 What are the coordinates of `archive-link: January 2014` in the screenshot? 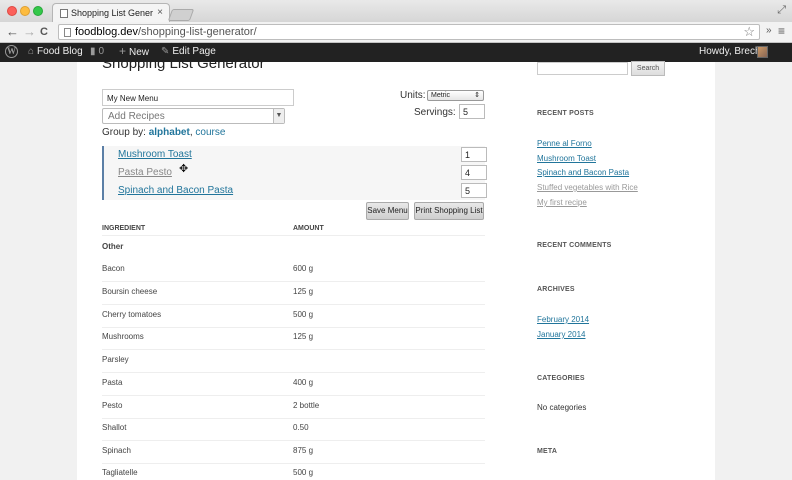 It's located at (561, 334).